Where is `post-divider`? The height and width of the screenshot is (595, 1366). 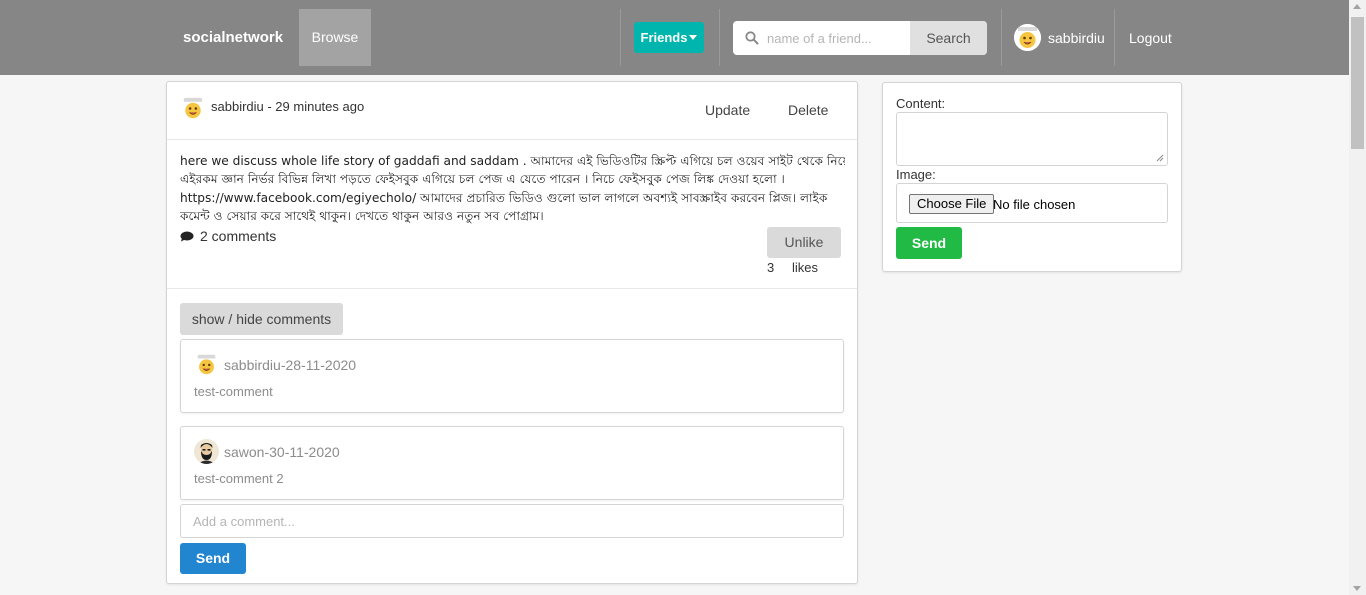
post-divider is located at coordinates (512, 288).